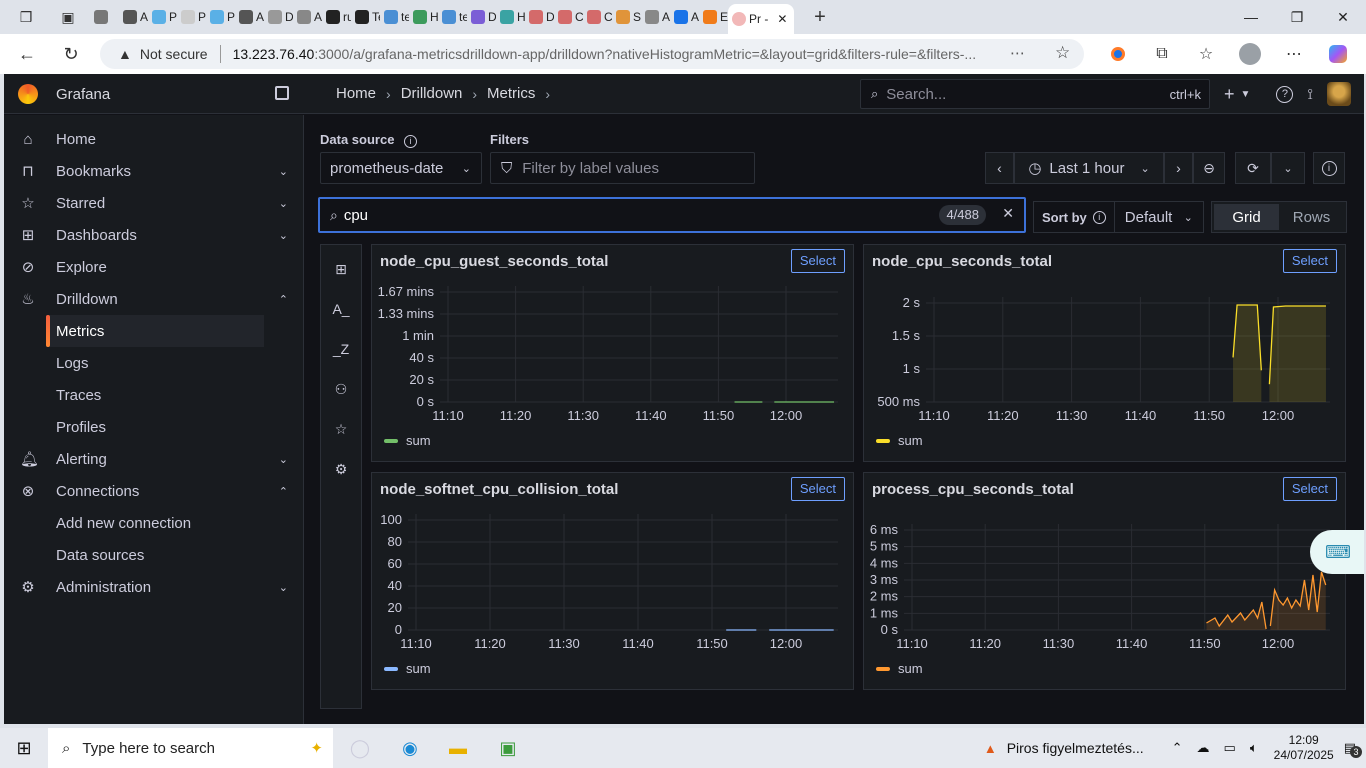 The height and width of the screenshot is (768, 1366). Describe the element at coordinates (1250, 54) in the screenshot. I see `profile-icon` at that location.